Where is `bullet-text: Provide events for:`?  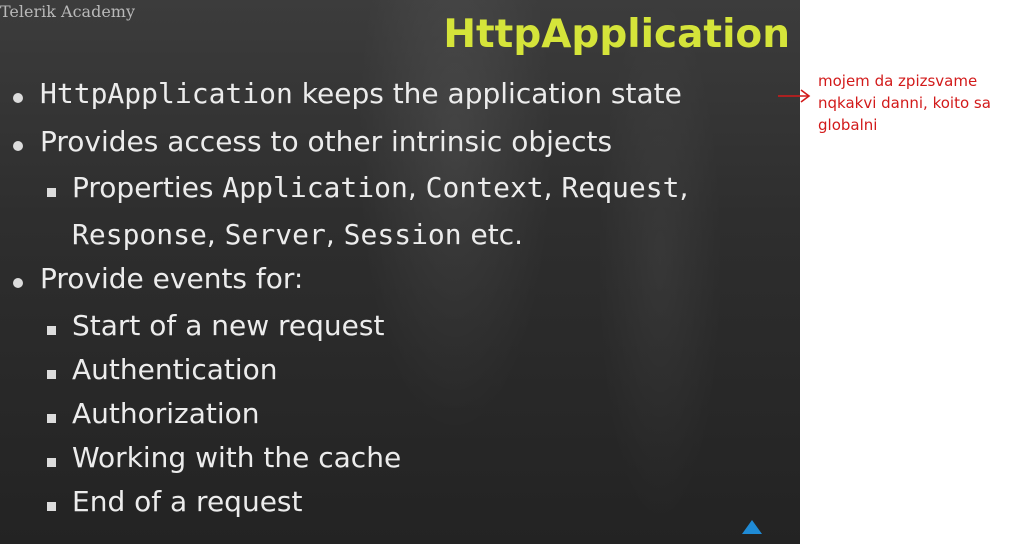
bullet-text: Provide events for: is located at coordinates (172, 278).